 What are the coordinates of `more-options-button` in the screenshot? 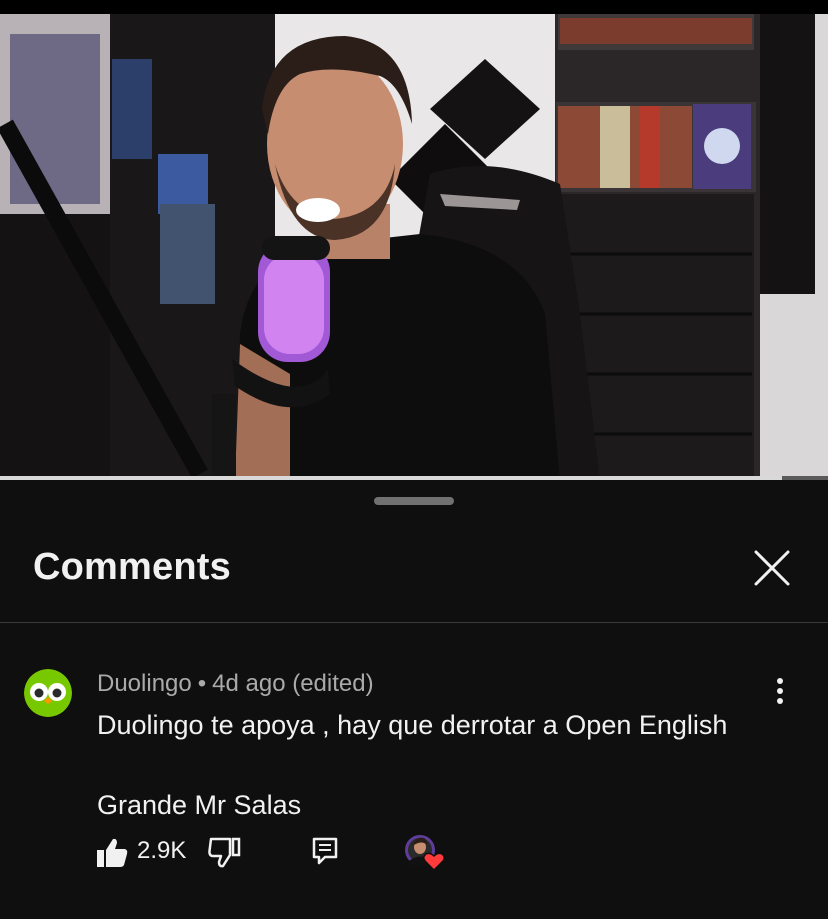 It's located at (780, 693).